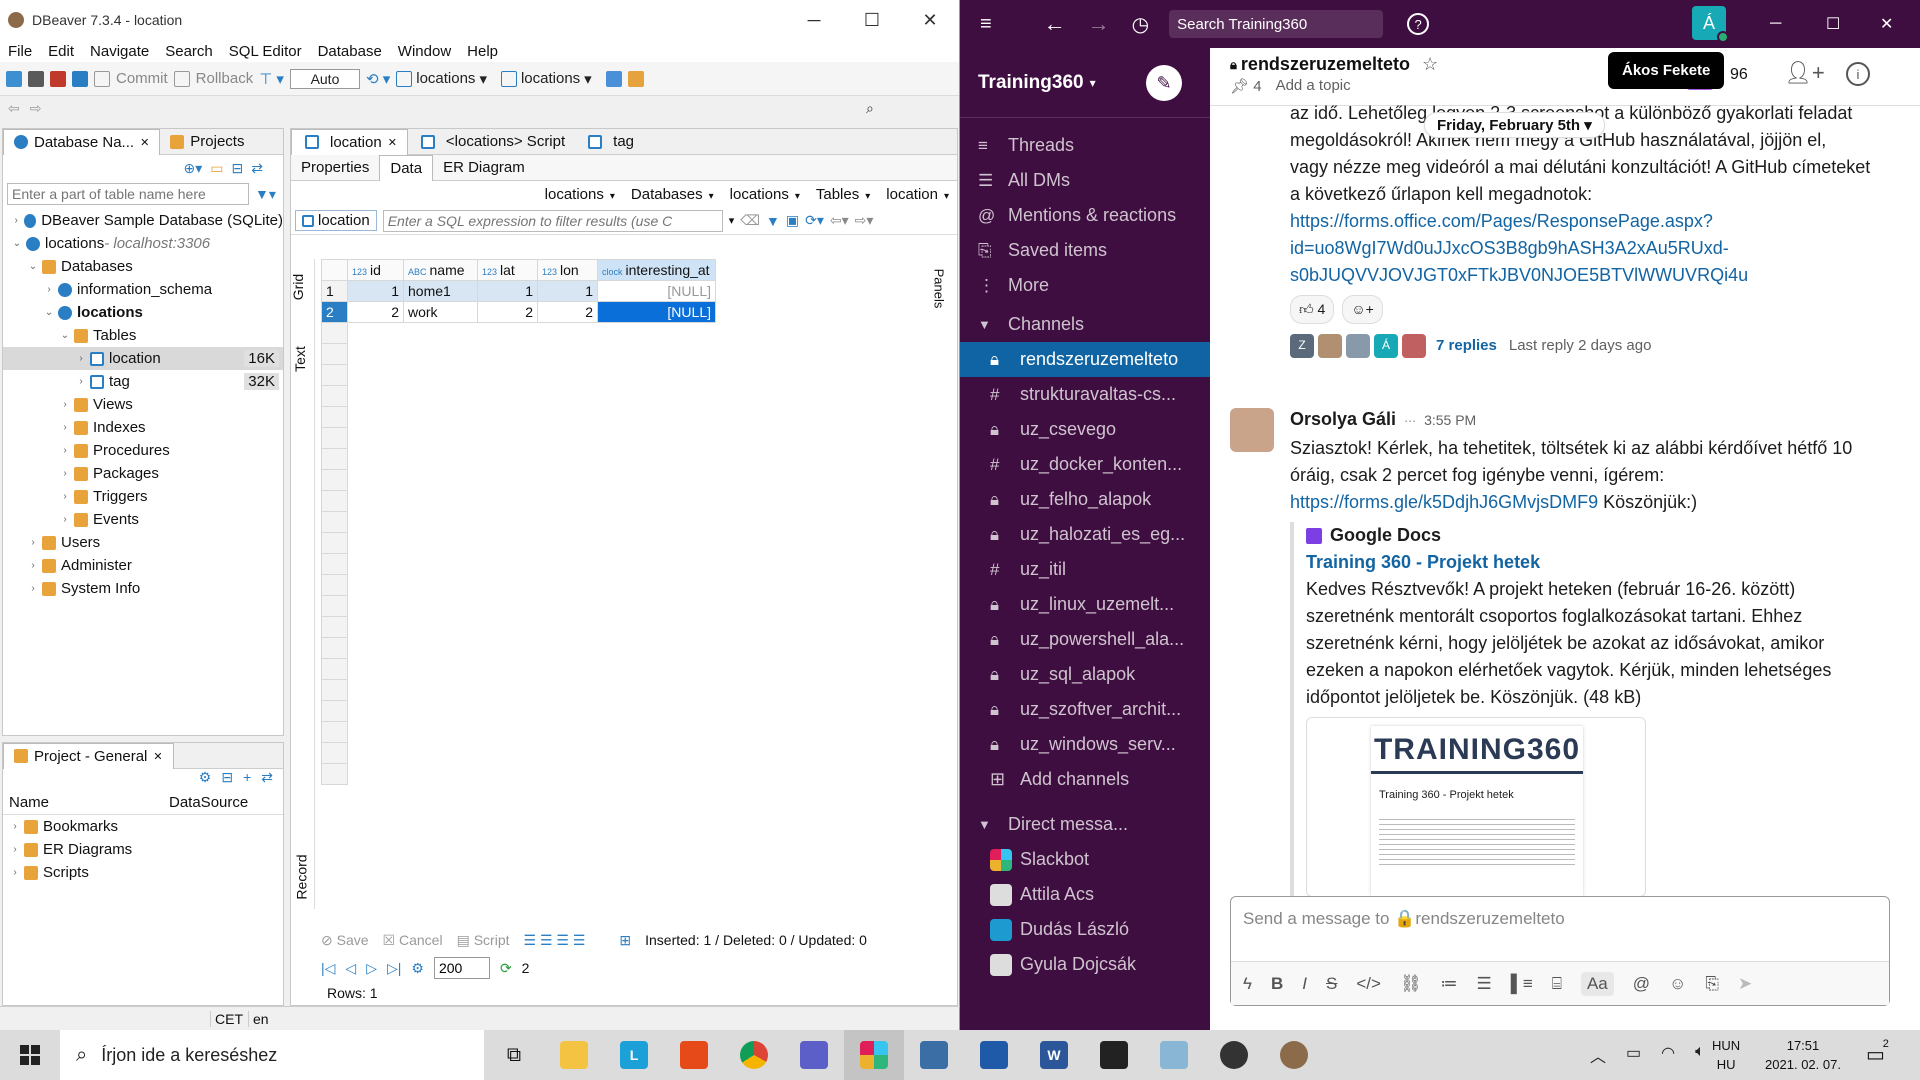 This screenshot has height=1080, width=1920. I want to click on project-item: › Scripts, so click(143, 872).